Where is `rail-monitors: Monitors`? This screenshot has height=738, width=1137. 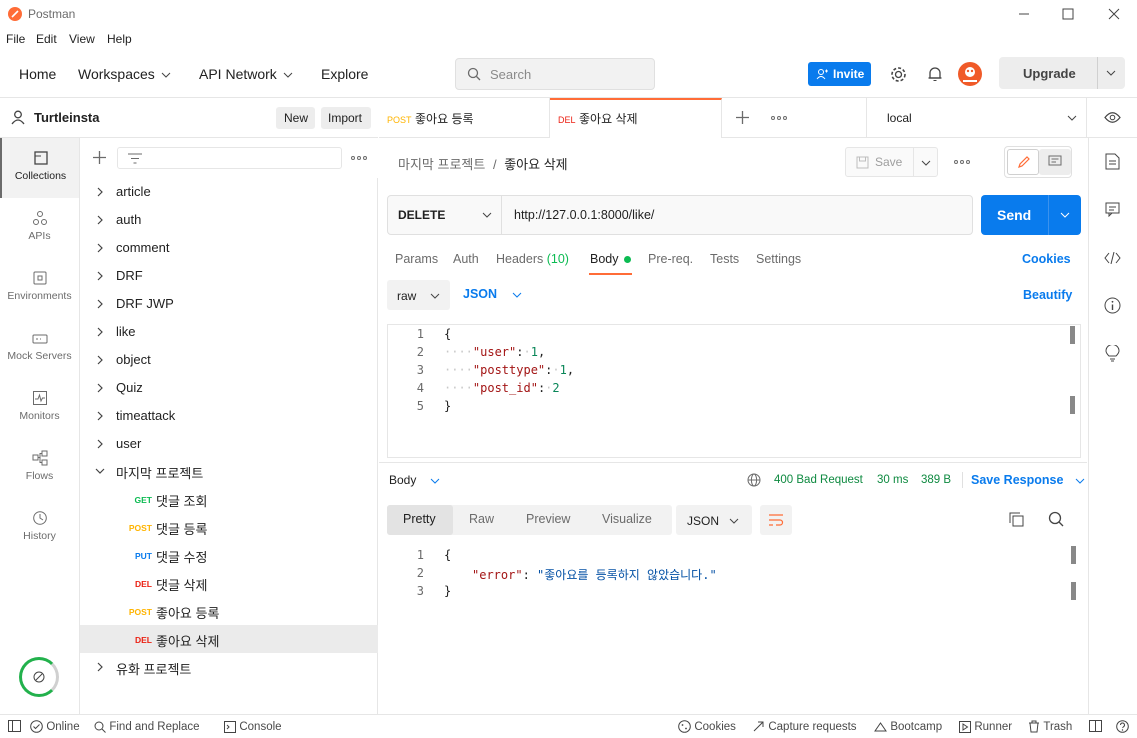
rail-monitors: Monitors is located at coordinates (39, 408).